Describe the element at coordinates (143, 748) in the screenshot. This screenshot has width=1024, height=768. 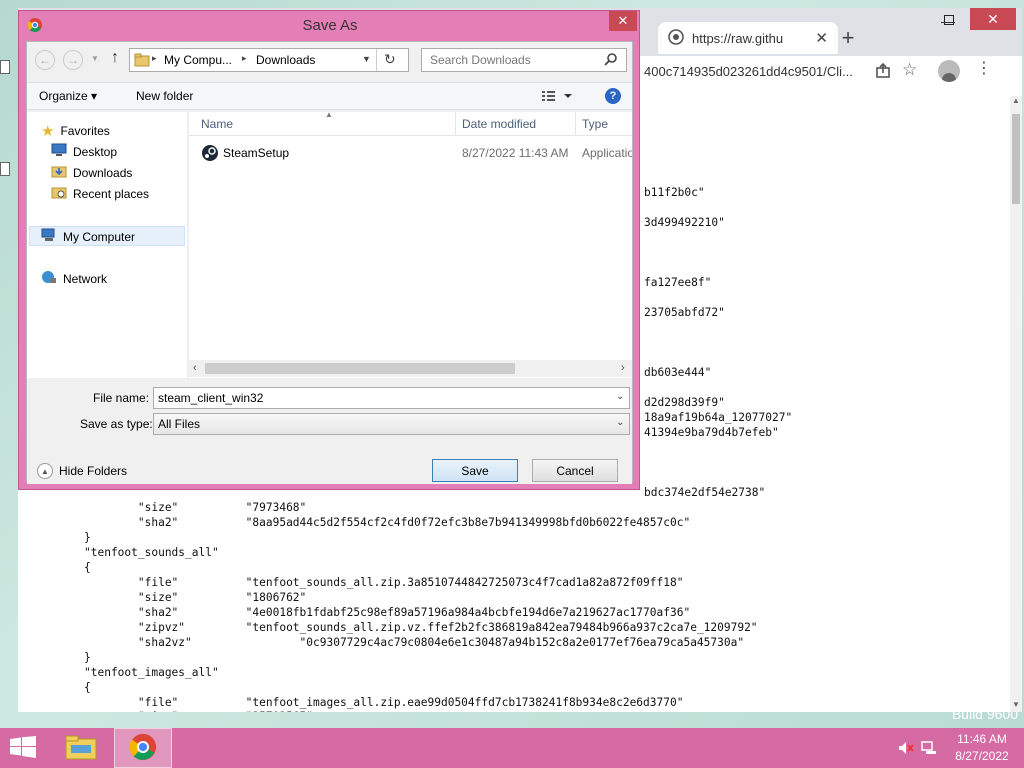
I see `taskbar-chrome` at that location.